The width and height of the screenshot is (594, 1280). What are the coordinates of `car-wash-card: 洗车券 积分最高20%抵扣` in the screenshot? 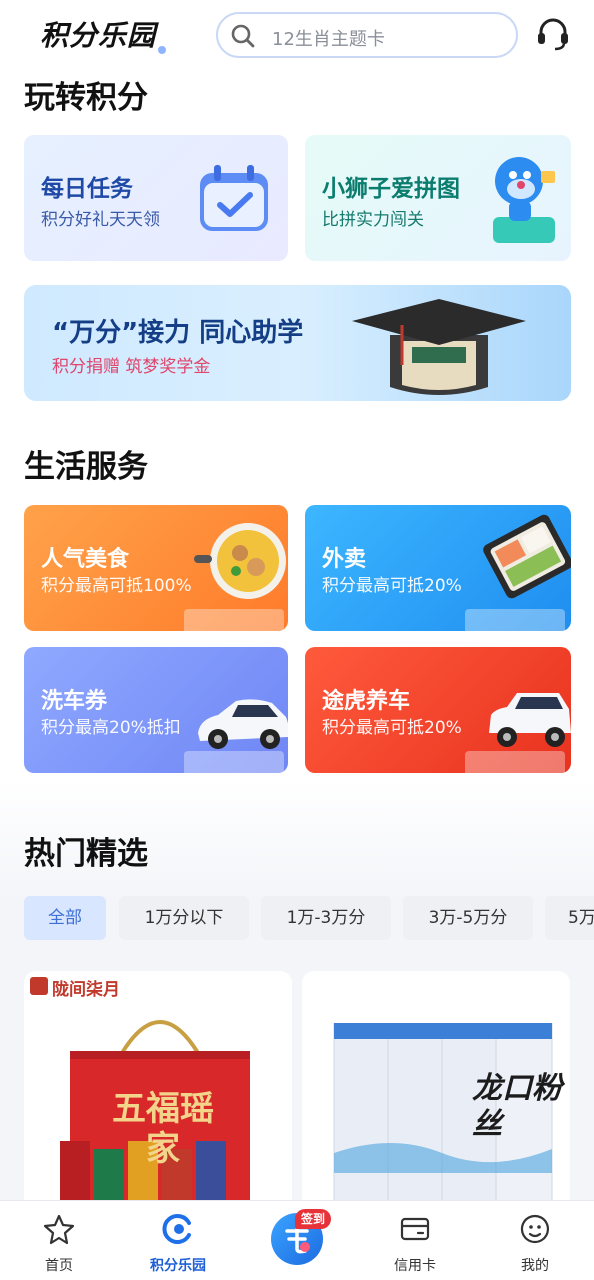 It's located at (156, 710).